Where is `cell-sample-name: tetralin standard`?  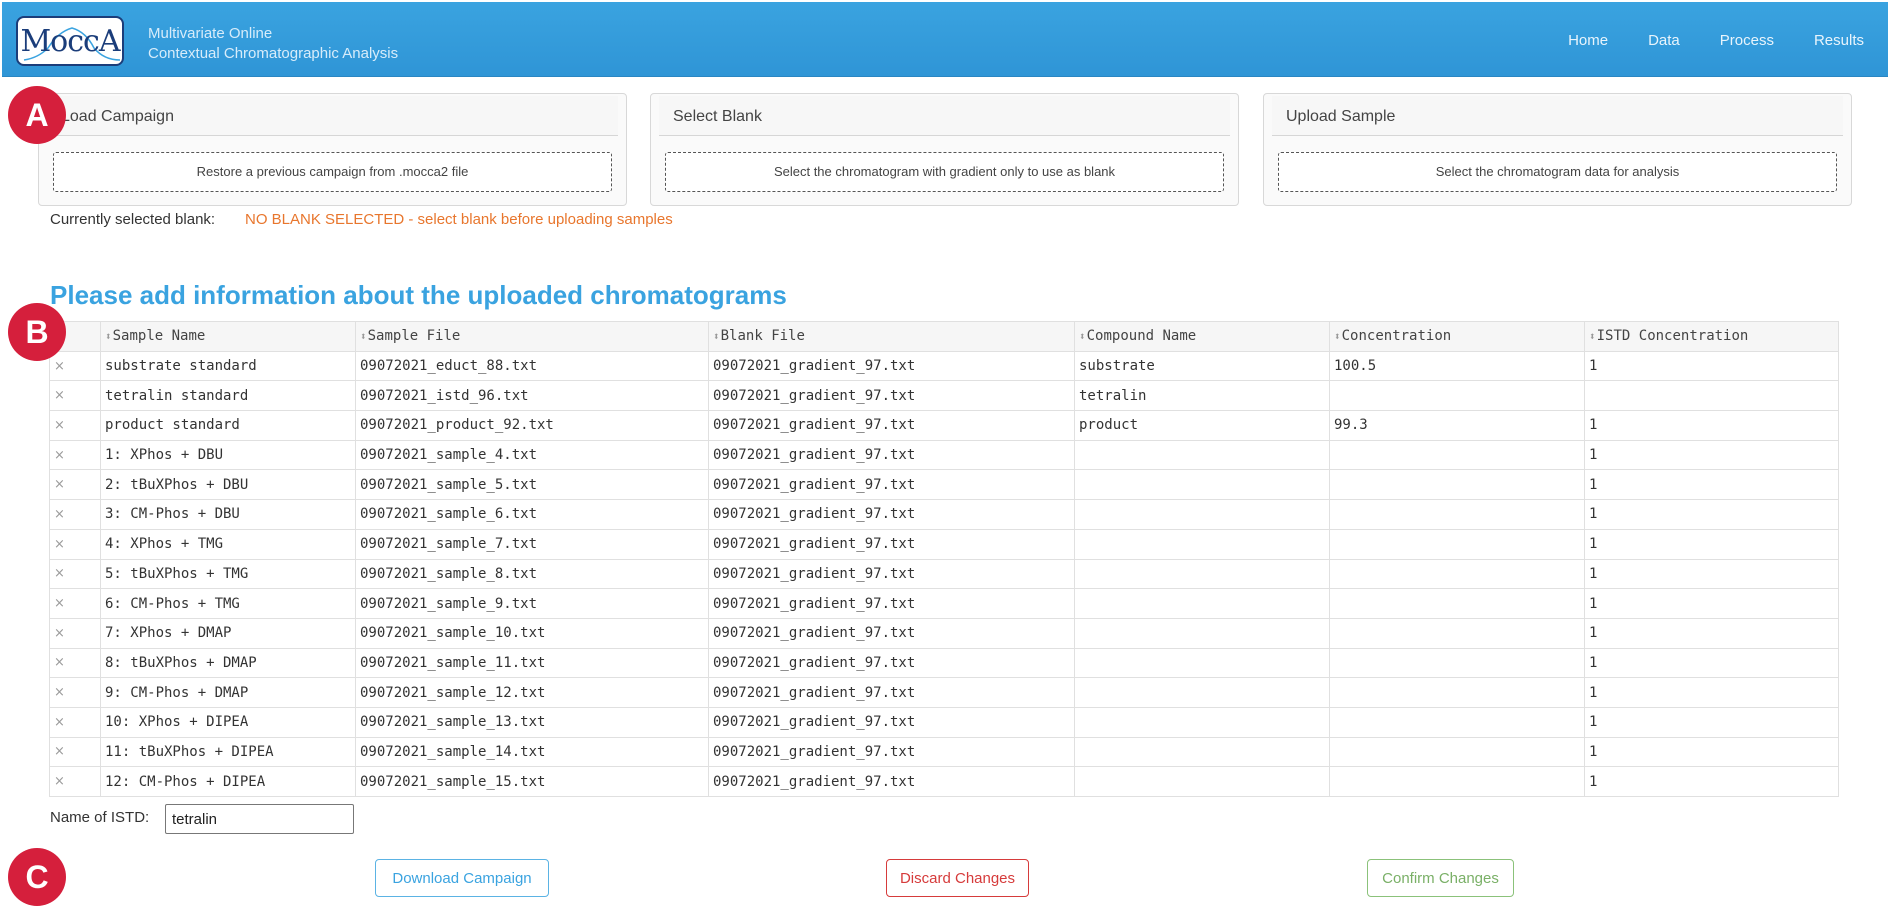 cell-sample-name: tetralin standard is located at coordinates (228, 396).